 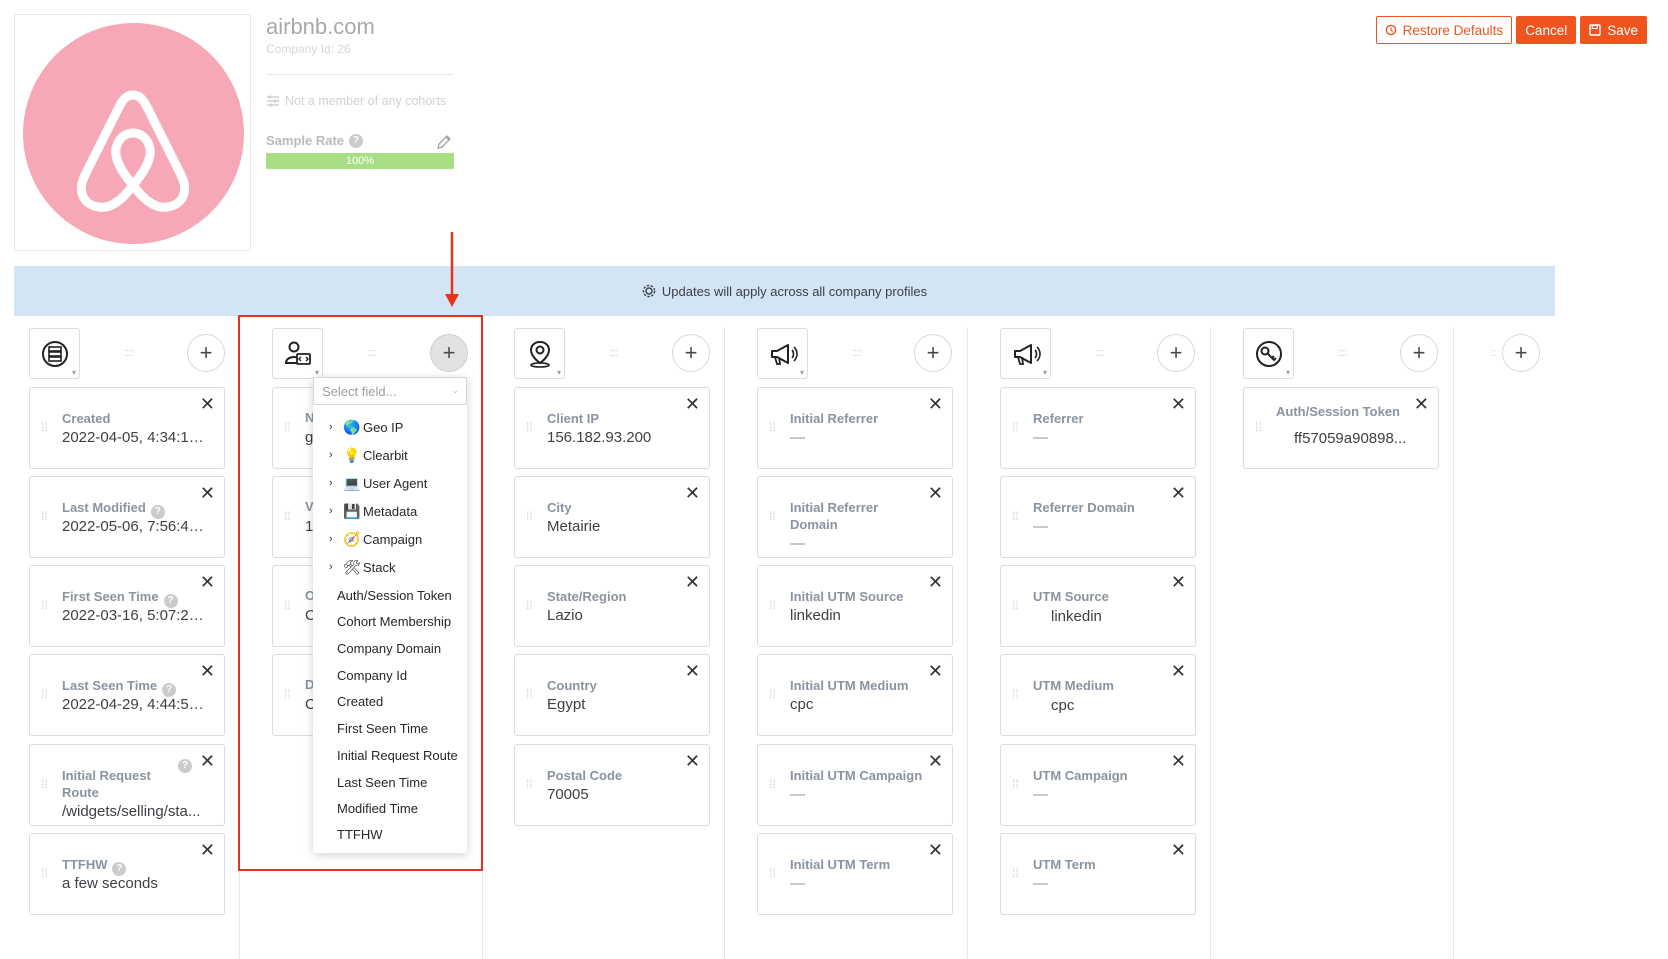 I want to click on field-card-referrer-domain: ⁞⁞ ✕ Referrer Domain —, so click(x=1098, y=517).